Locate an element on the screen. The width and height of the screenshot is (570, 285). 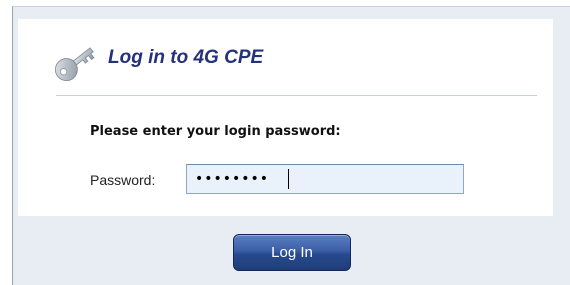
text-caret is located at coordinates (288, 179).